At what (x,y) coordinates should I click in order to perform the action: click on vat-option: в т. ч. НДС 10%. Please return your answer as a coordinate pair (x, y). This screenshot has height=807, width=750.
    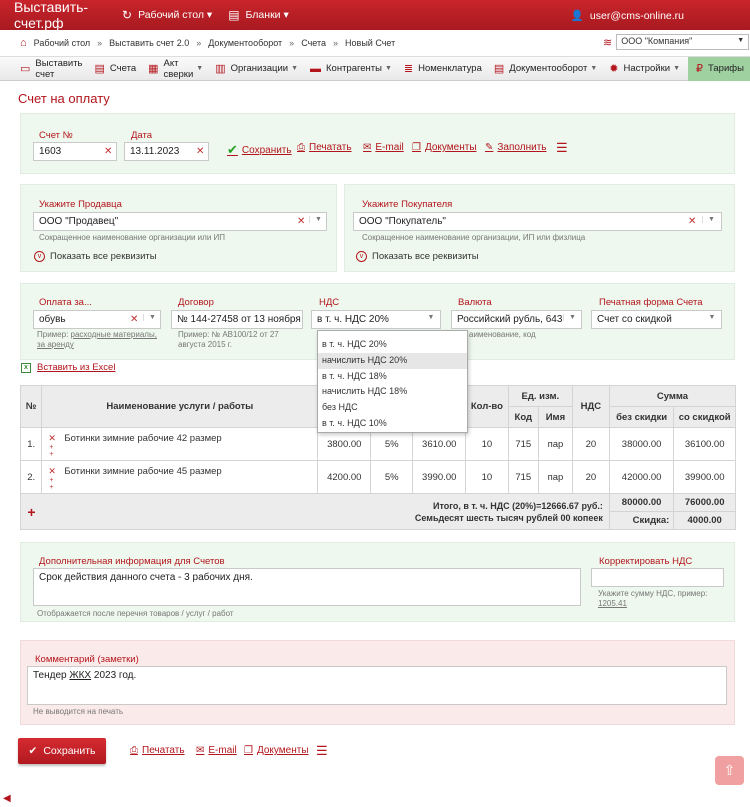
    Looking at the image, I should click on (392, 424).